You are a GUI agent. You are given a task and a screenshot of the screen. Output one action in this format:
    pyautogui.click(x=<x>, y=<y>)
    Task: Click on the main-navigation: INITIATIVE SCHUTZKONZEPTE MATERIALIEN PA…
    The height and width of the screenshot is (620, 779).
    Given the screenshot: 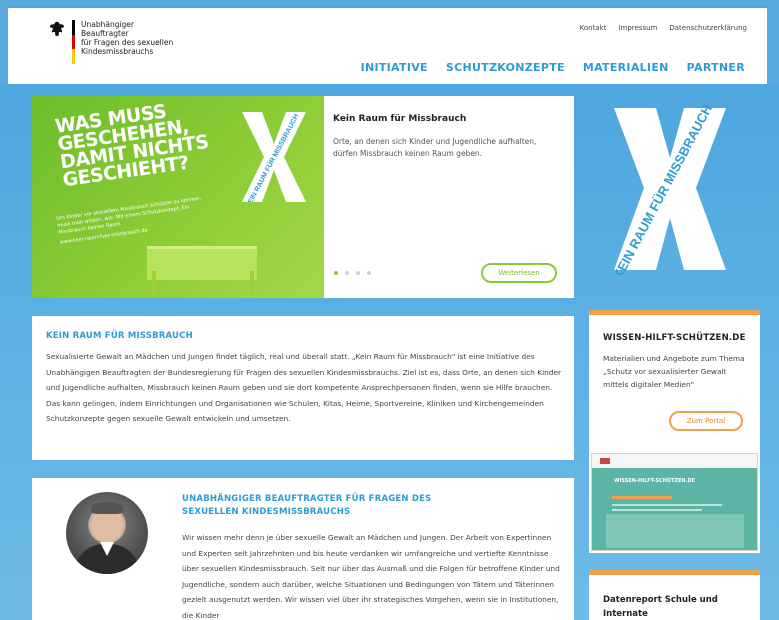 What is the action you would take?
    pyautogui.click(x=553, y=67)
    